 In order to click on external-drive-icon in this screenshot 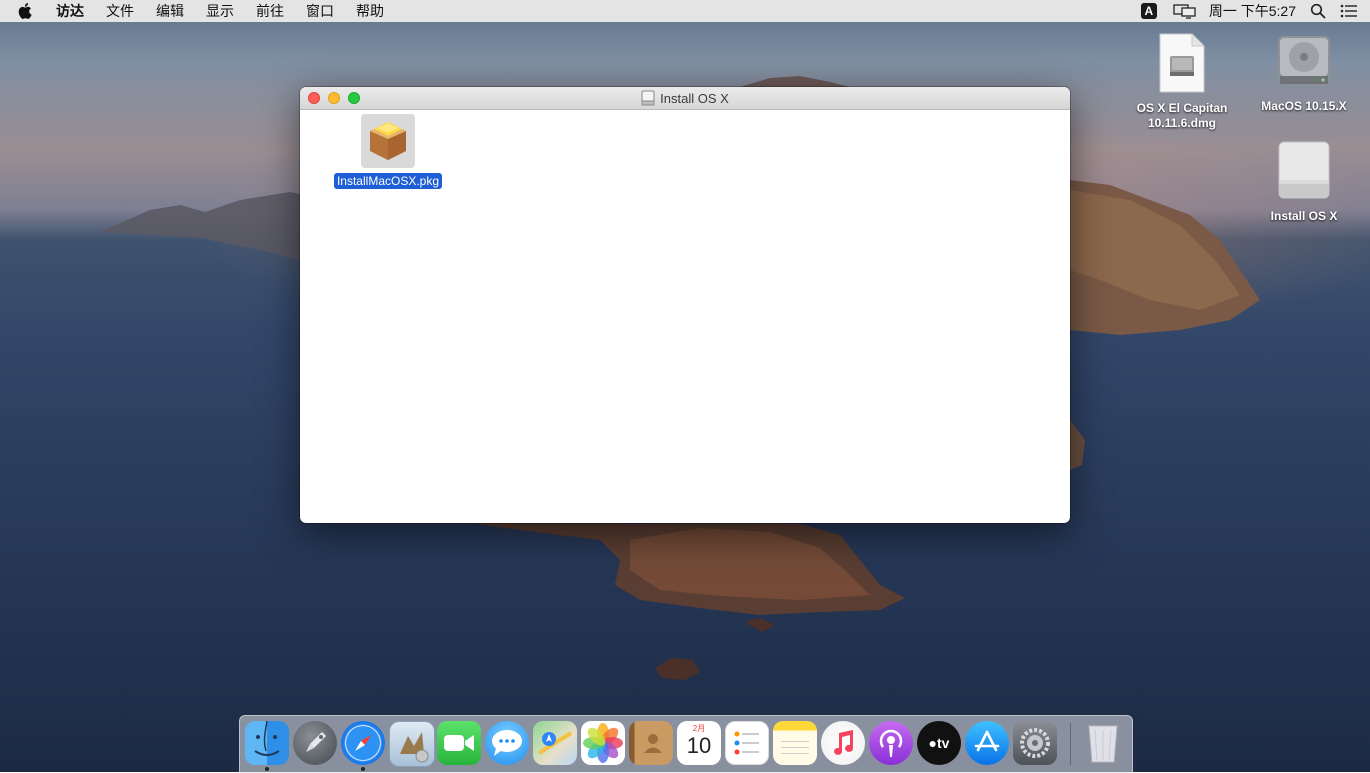, I will do `click(1304, 172)`.